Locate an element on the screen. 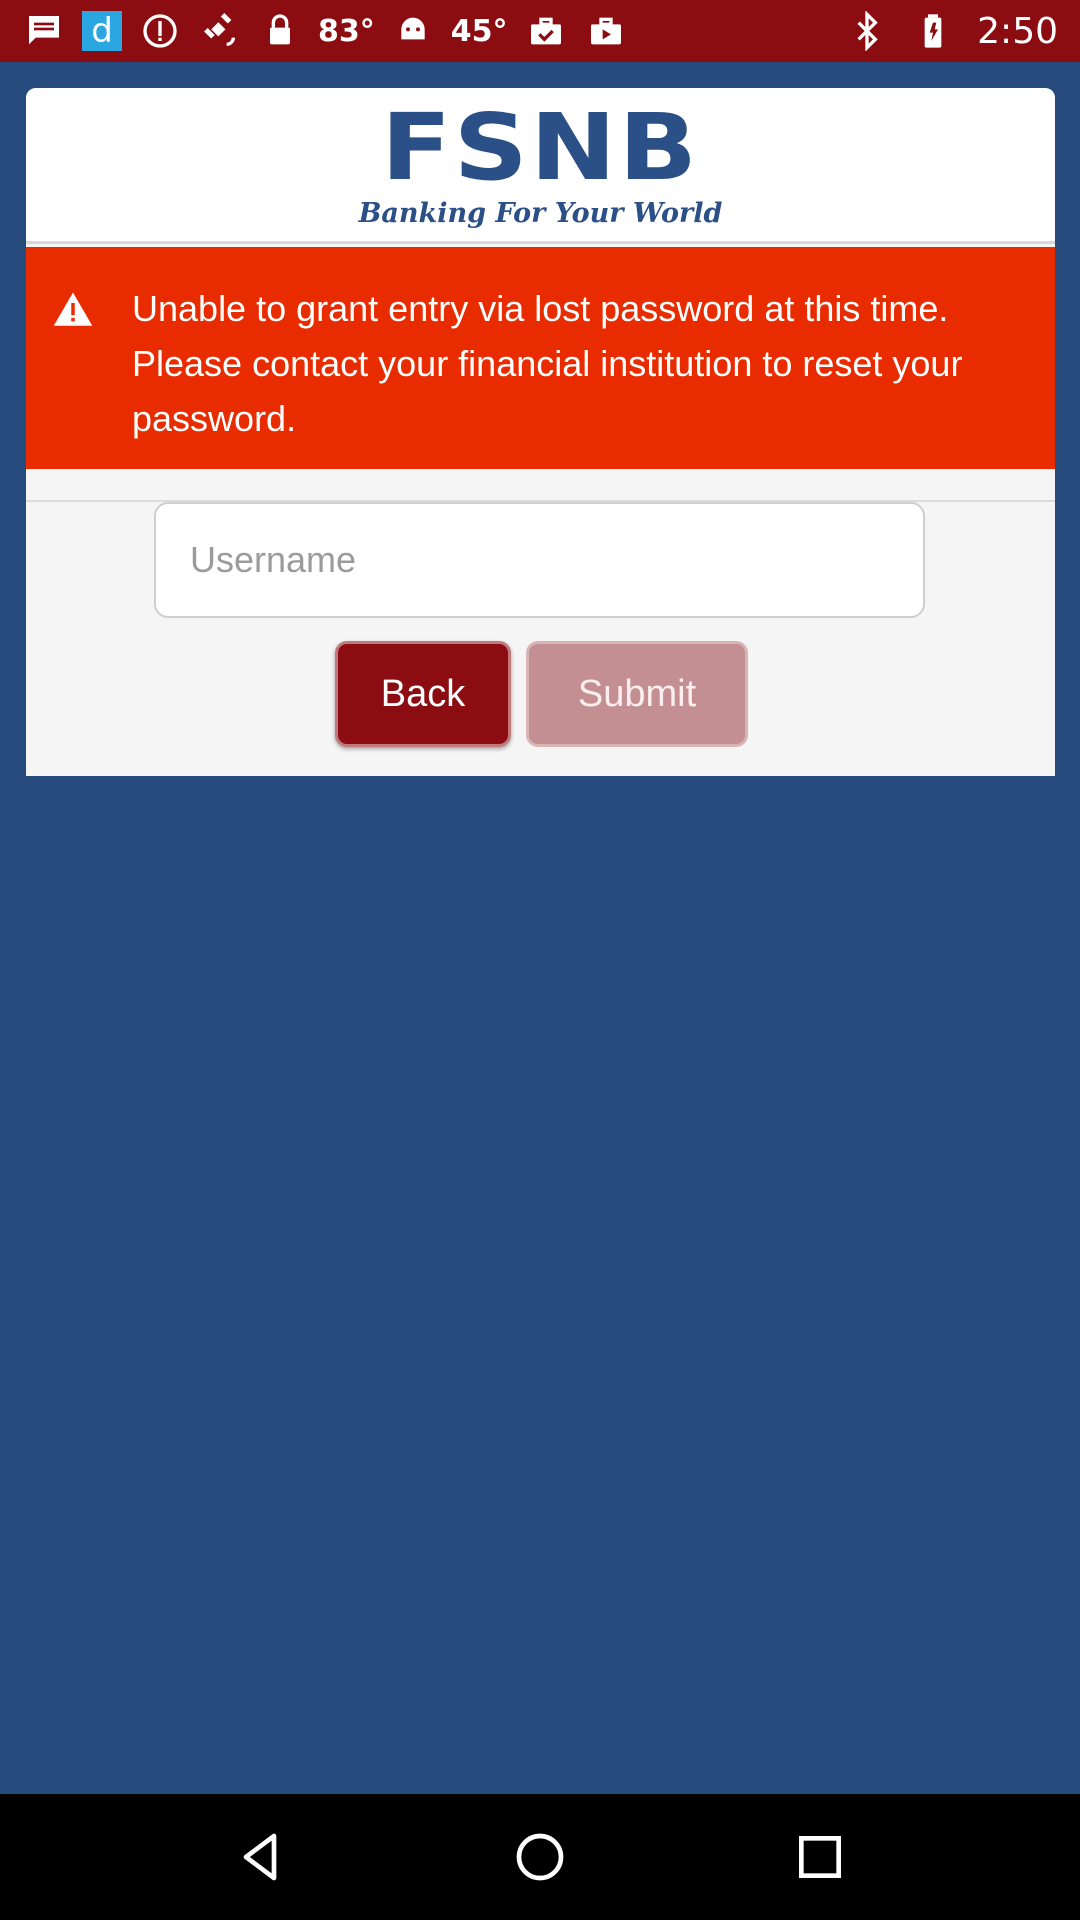 This screenshot has width=1080, height=1920. recents-square-icon is located at coordinates (820, 1857).